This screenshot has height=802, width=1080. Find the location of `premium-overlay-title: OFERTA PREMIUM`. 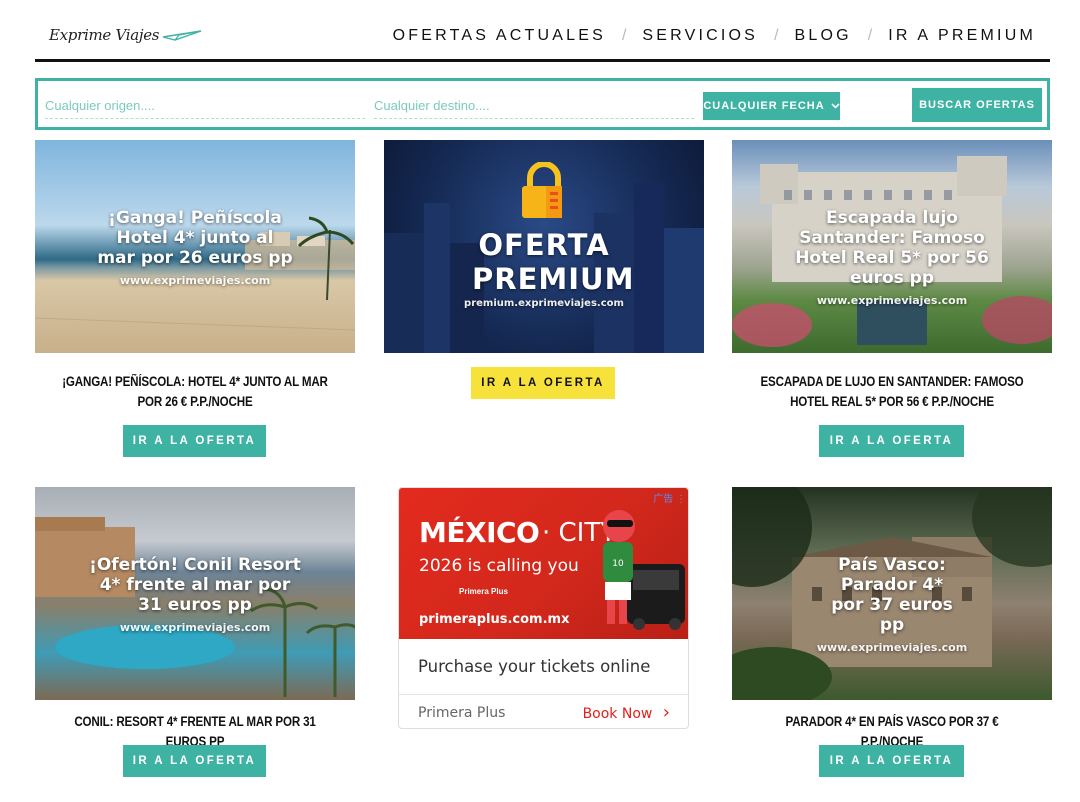

premium-overlay-title: OFERTA PREMIUM is located at coordinates (553, 262).